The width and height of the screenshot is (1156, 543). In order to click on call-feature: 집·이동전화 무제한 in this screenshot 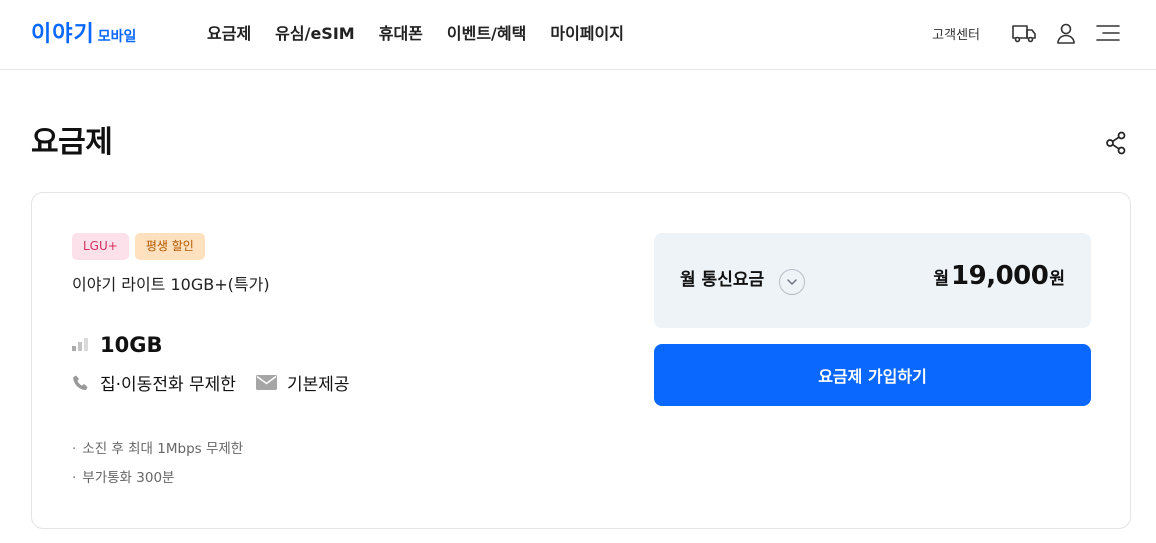, I will do `click(154, 382)`.